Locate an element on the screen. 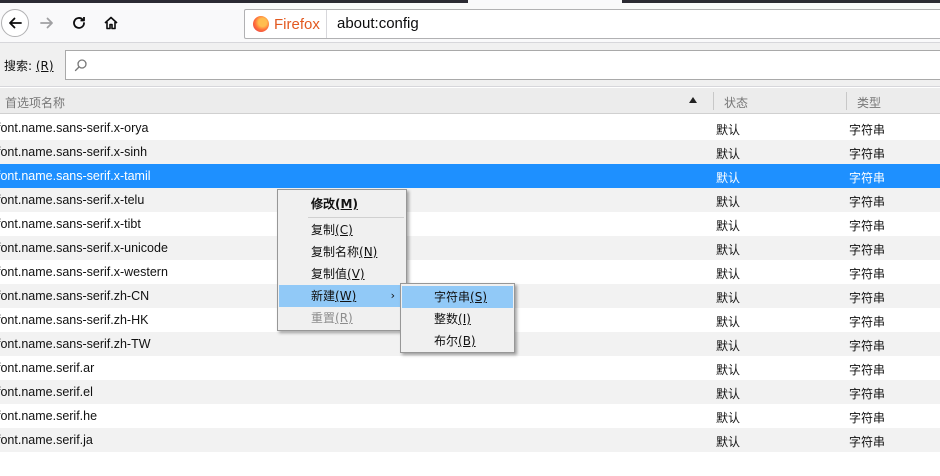 The width and height of the screenshot is (940, 476). forward-button is located at coordinates (47, 23).